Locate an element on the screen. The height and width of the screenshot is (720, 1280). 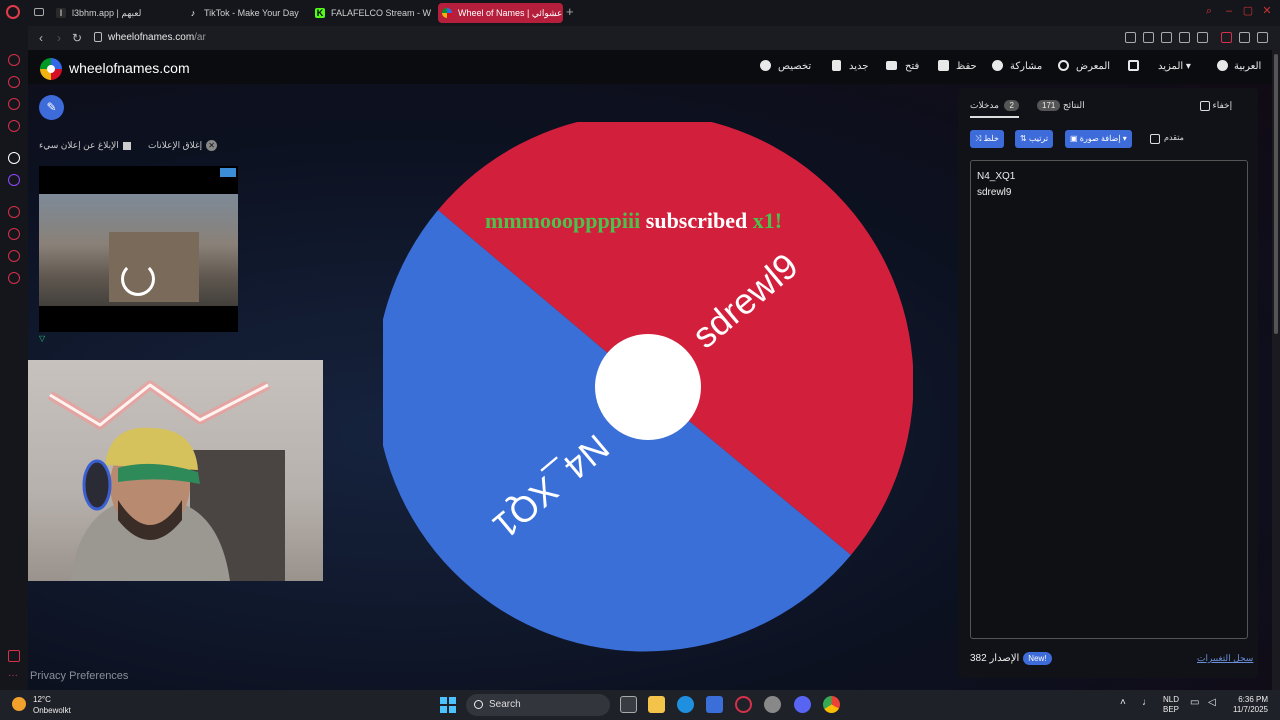
replay-icon is located at coordinates (138, 279).